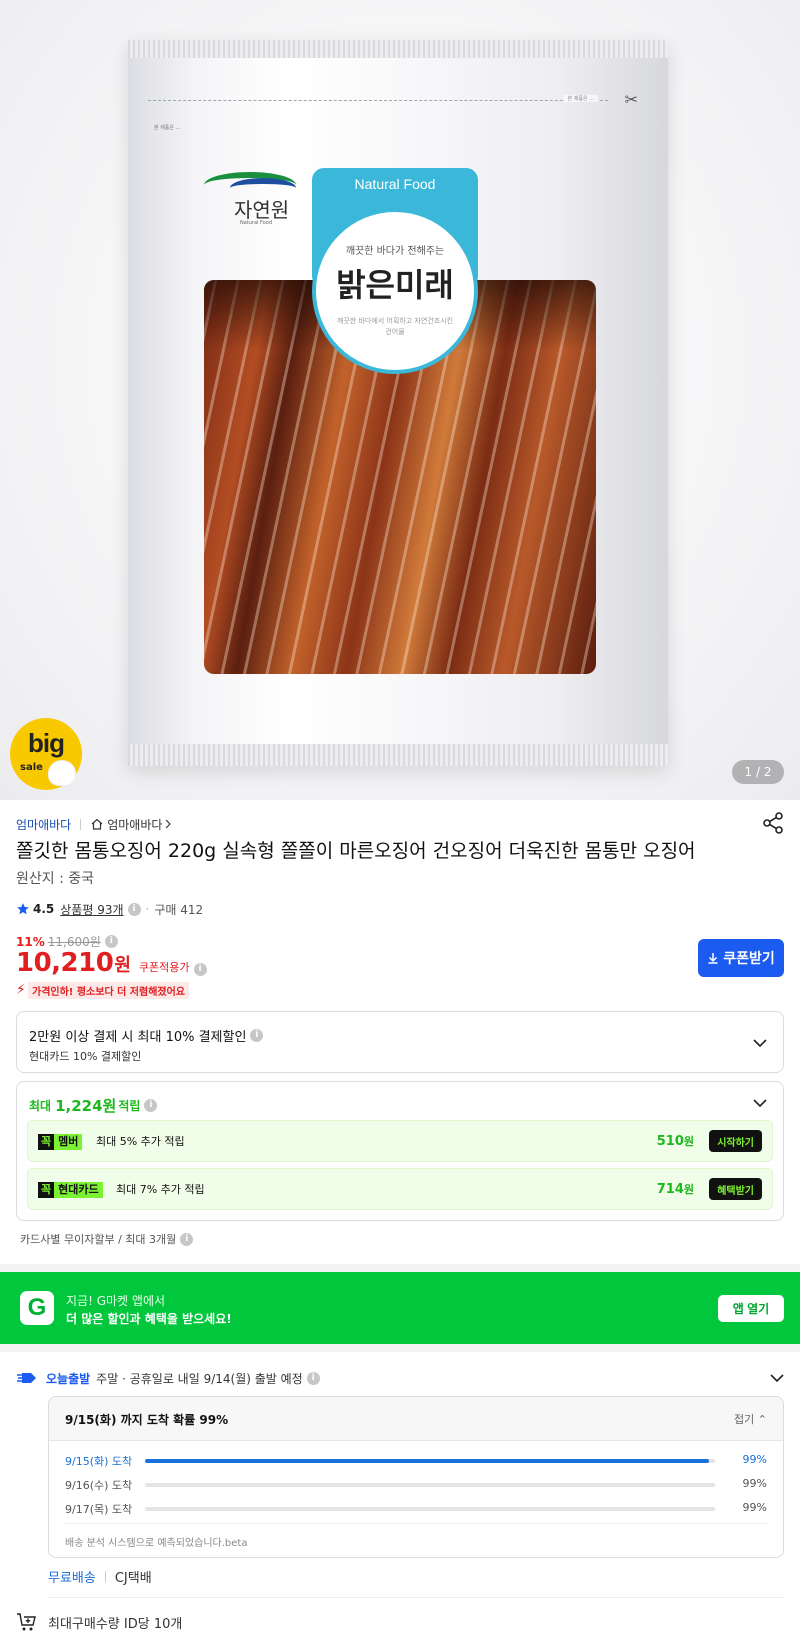 This screenshot has height=1641, width=800. I want to click on fold-button: 접기 ⌃, so click(750, 1419).